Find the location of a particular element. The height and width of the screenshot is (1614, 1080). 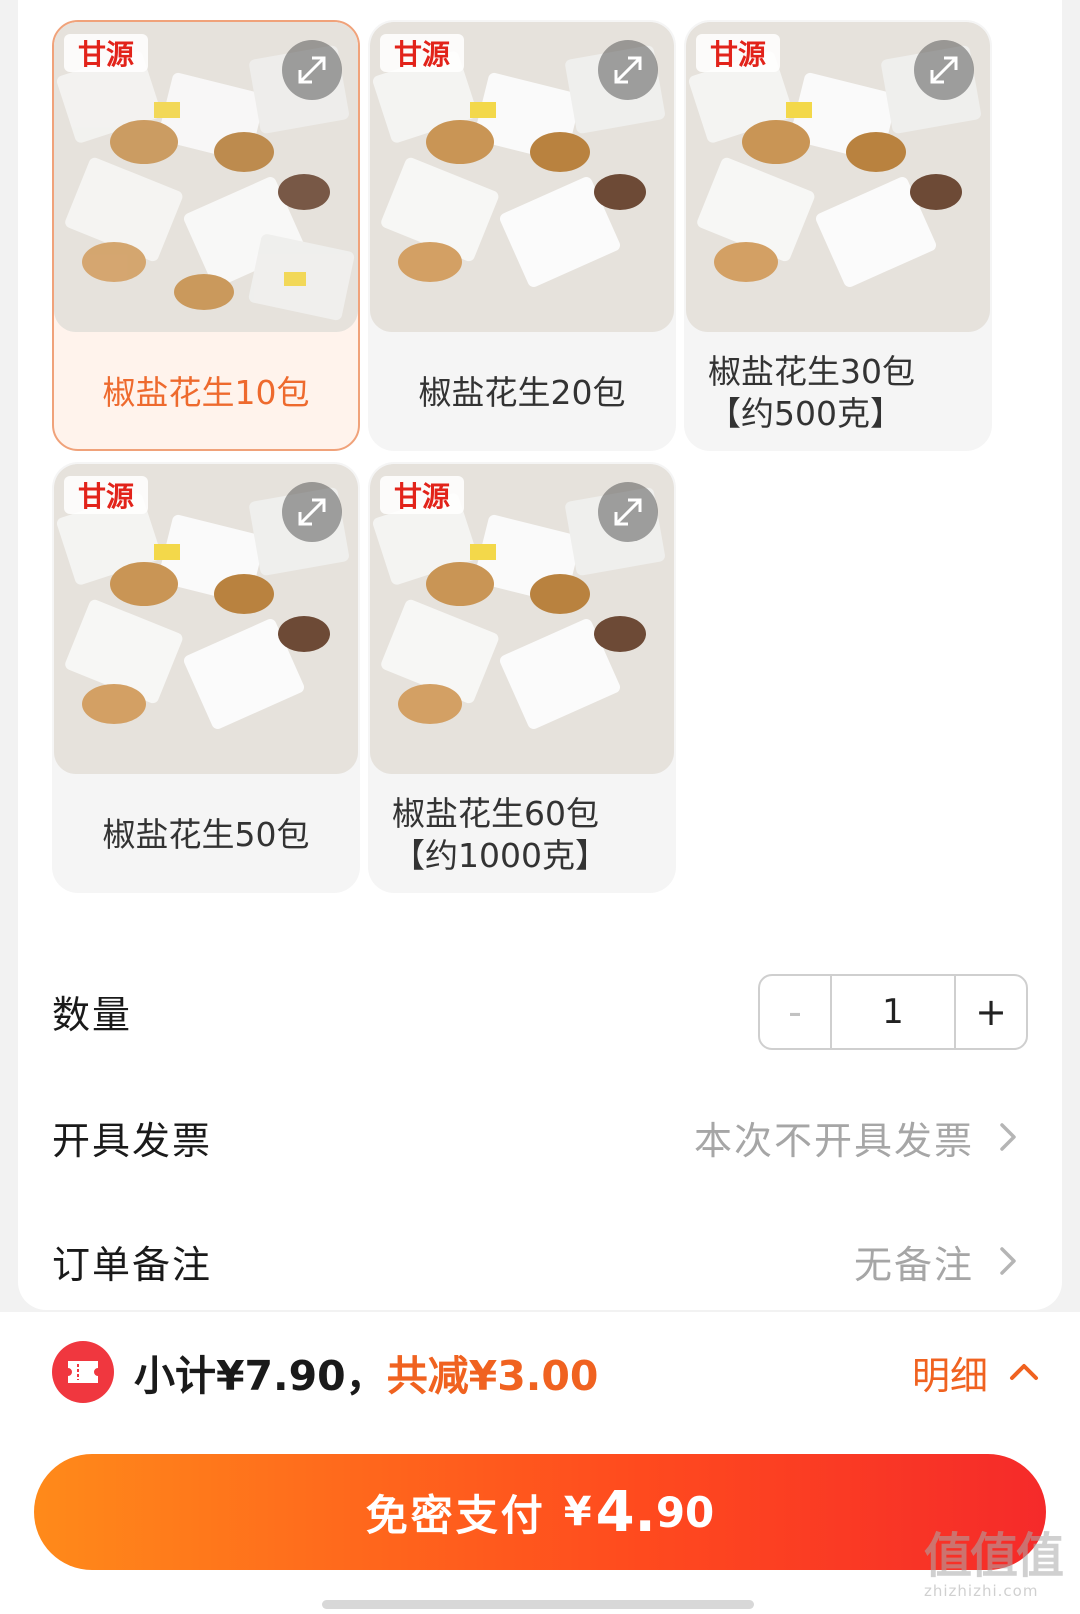

watermark-logo: 值值值 is located at coordinates (994, 1556).